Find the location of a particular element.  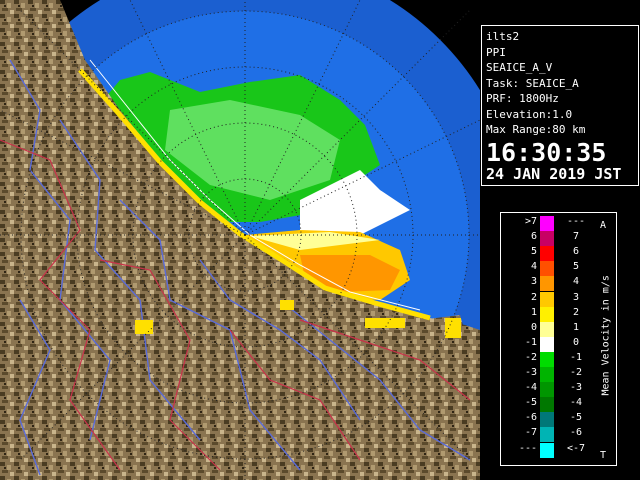

legend-upper-label: -2 is located at coordinates (576, 372).